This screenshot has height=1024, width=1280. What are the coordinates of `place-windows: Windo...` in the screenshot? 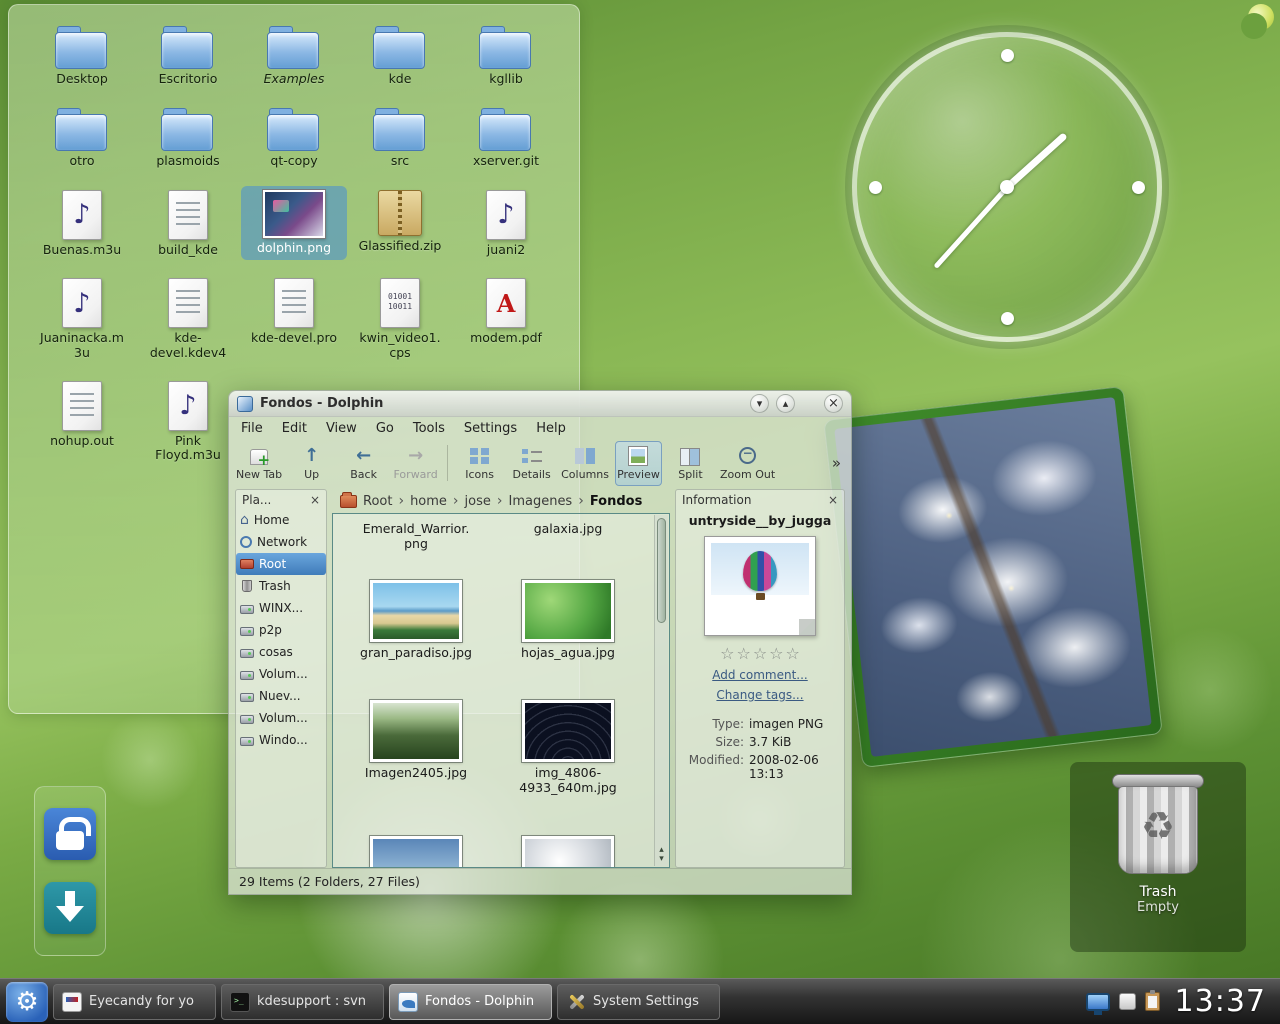 It's located at (281, 740).